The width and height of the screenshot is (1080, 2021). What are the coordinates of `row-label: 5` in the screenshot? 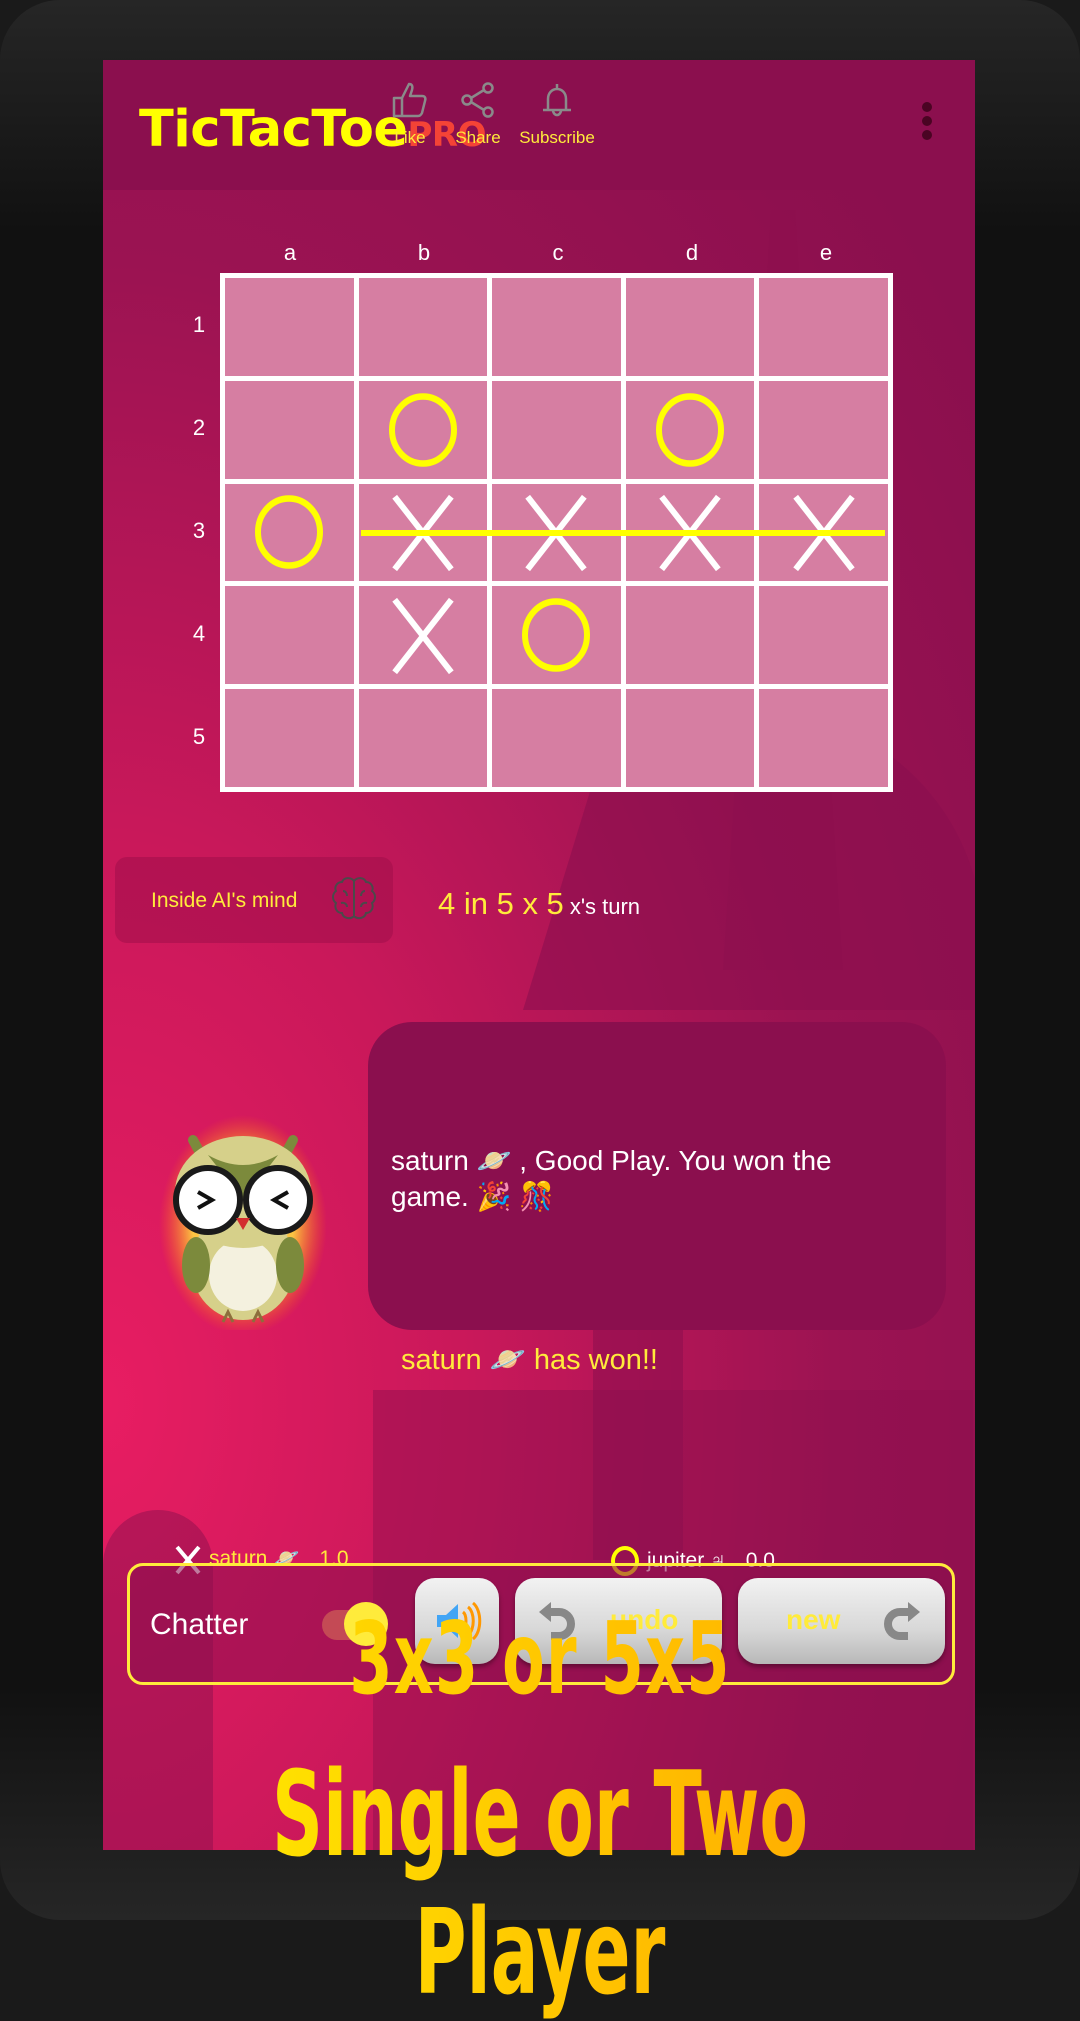 It's located at (199, 736).